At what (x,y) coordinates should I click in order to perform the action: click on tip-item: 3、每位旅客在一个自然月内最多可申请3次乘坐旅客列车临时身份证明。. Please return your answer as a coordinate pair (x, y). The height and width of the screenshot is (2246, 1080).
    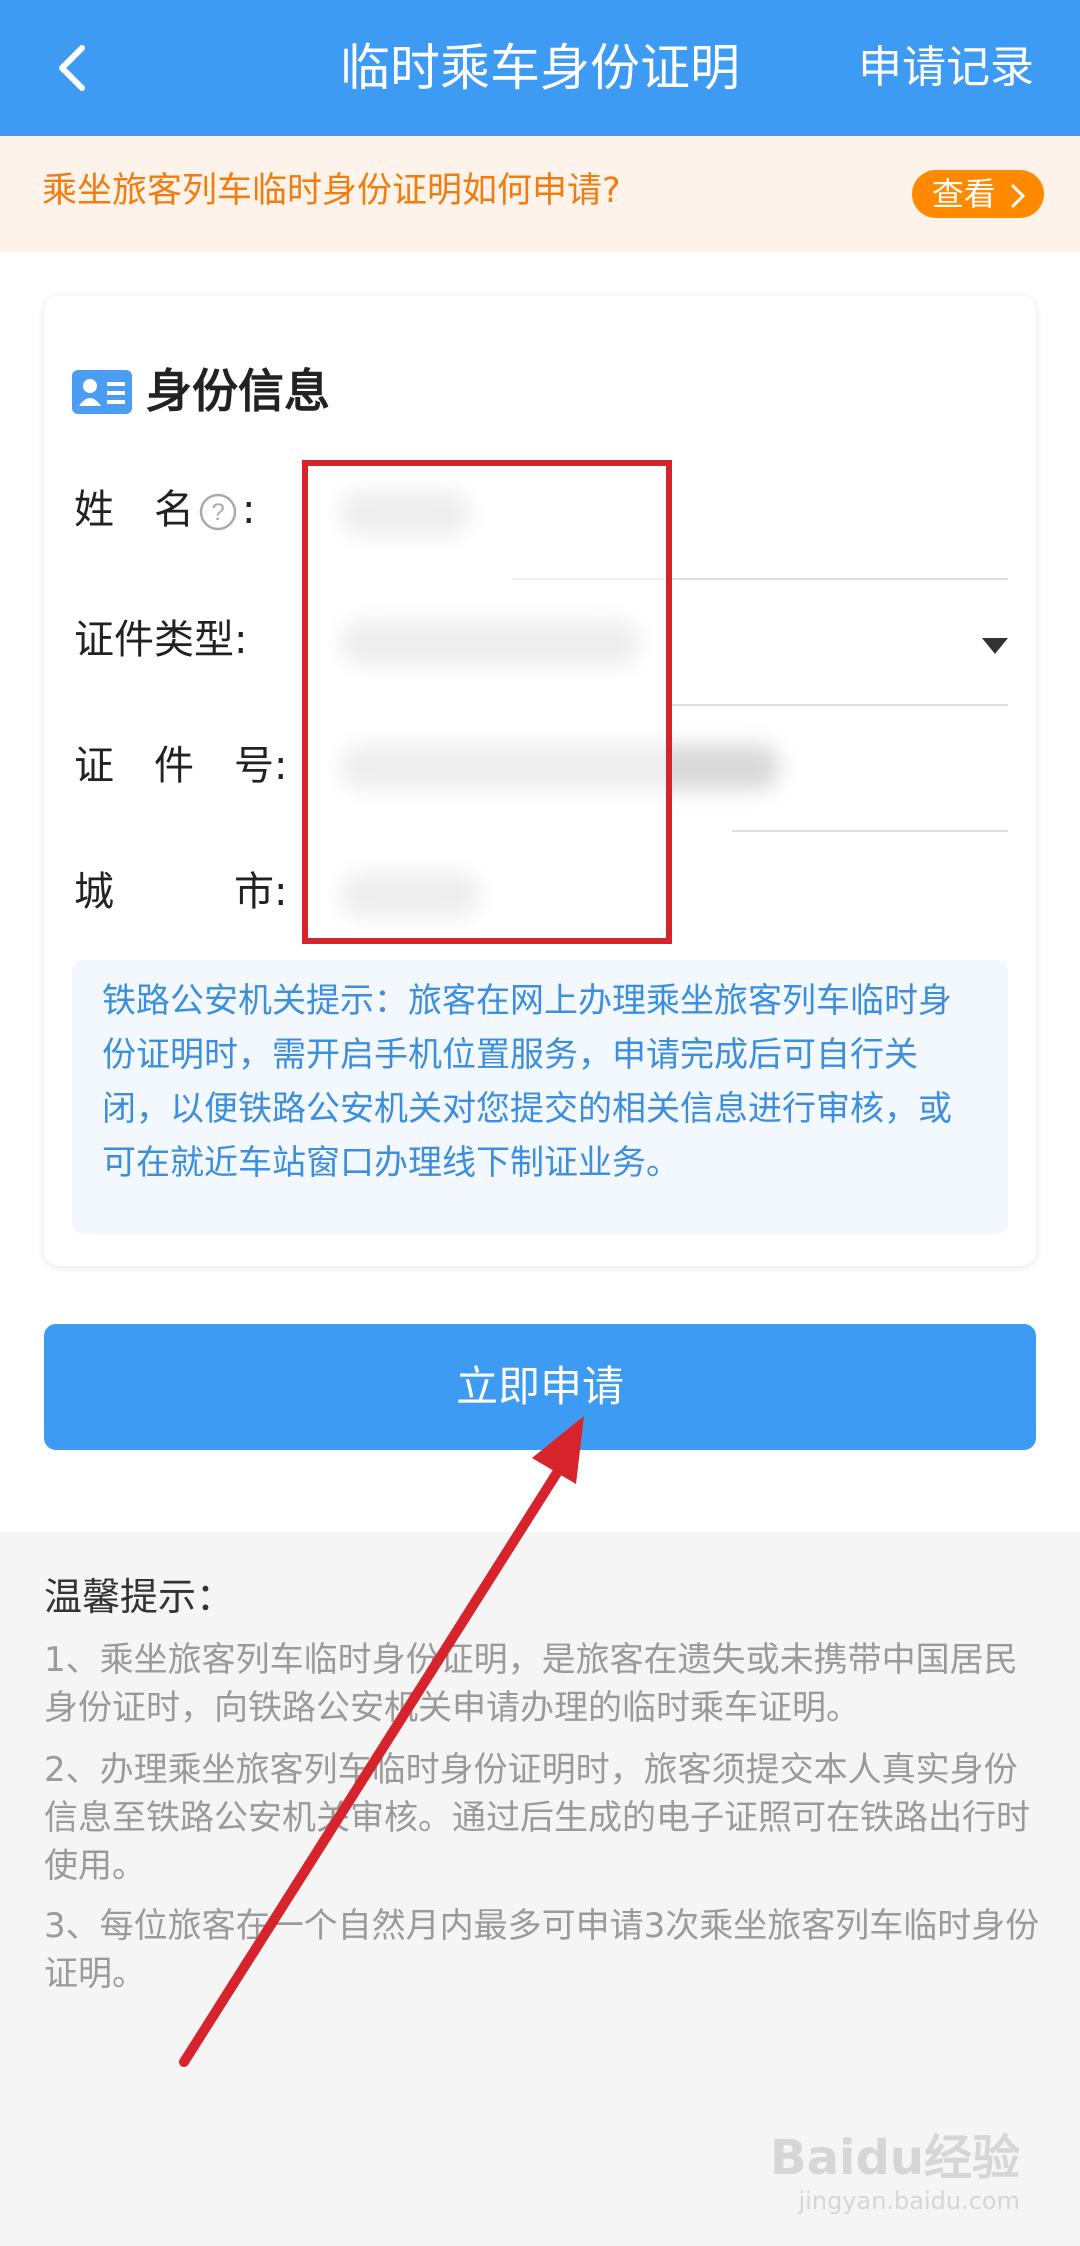
    Looking at the image, I should click on (542, 1950).